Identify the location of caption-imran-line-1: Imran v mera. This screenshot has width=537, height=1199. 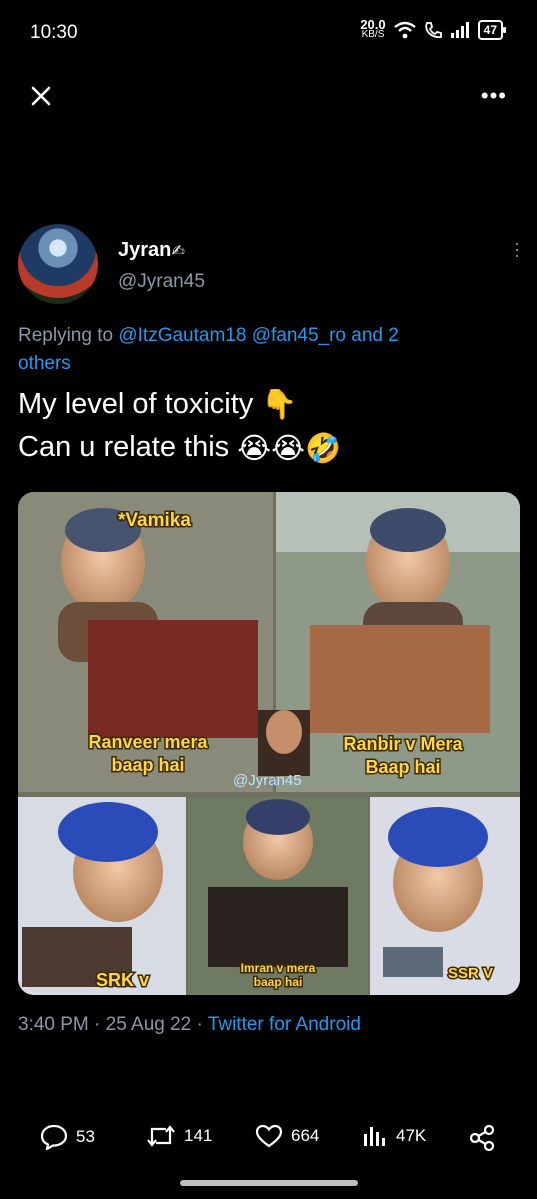
(278, 968).